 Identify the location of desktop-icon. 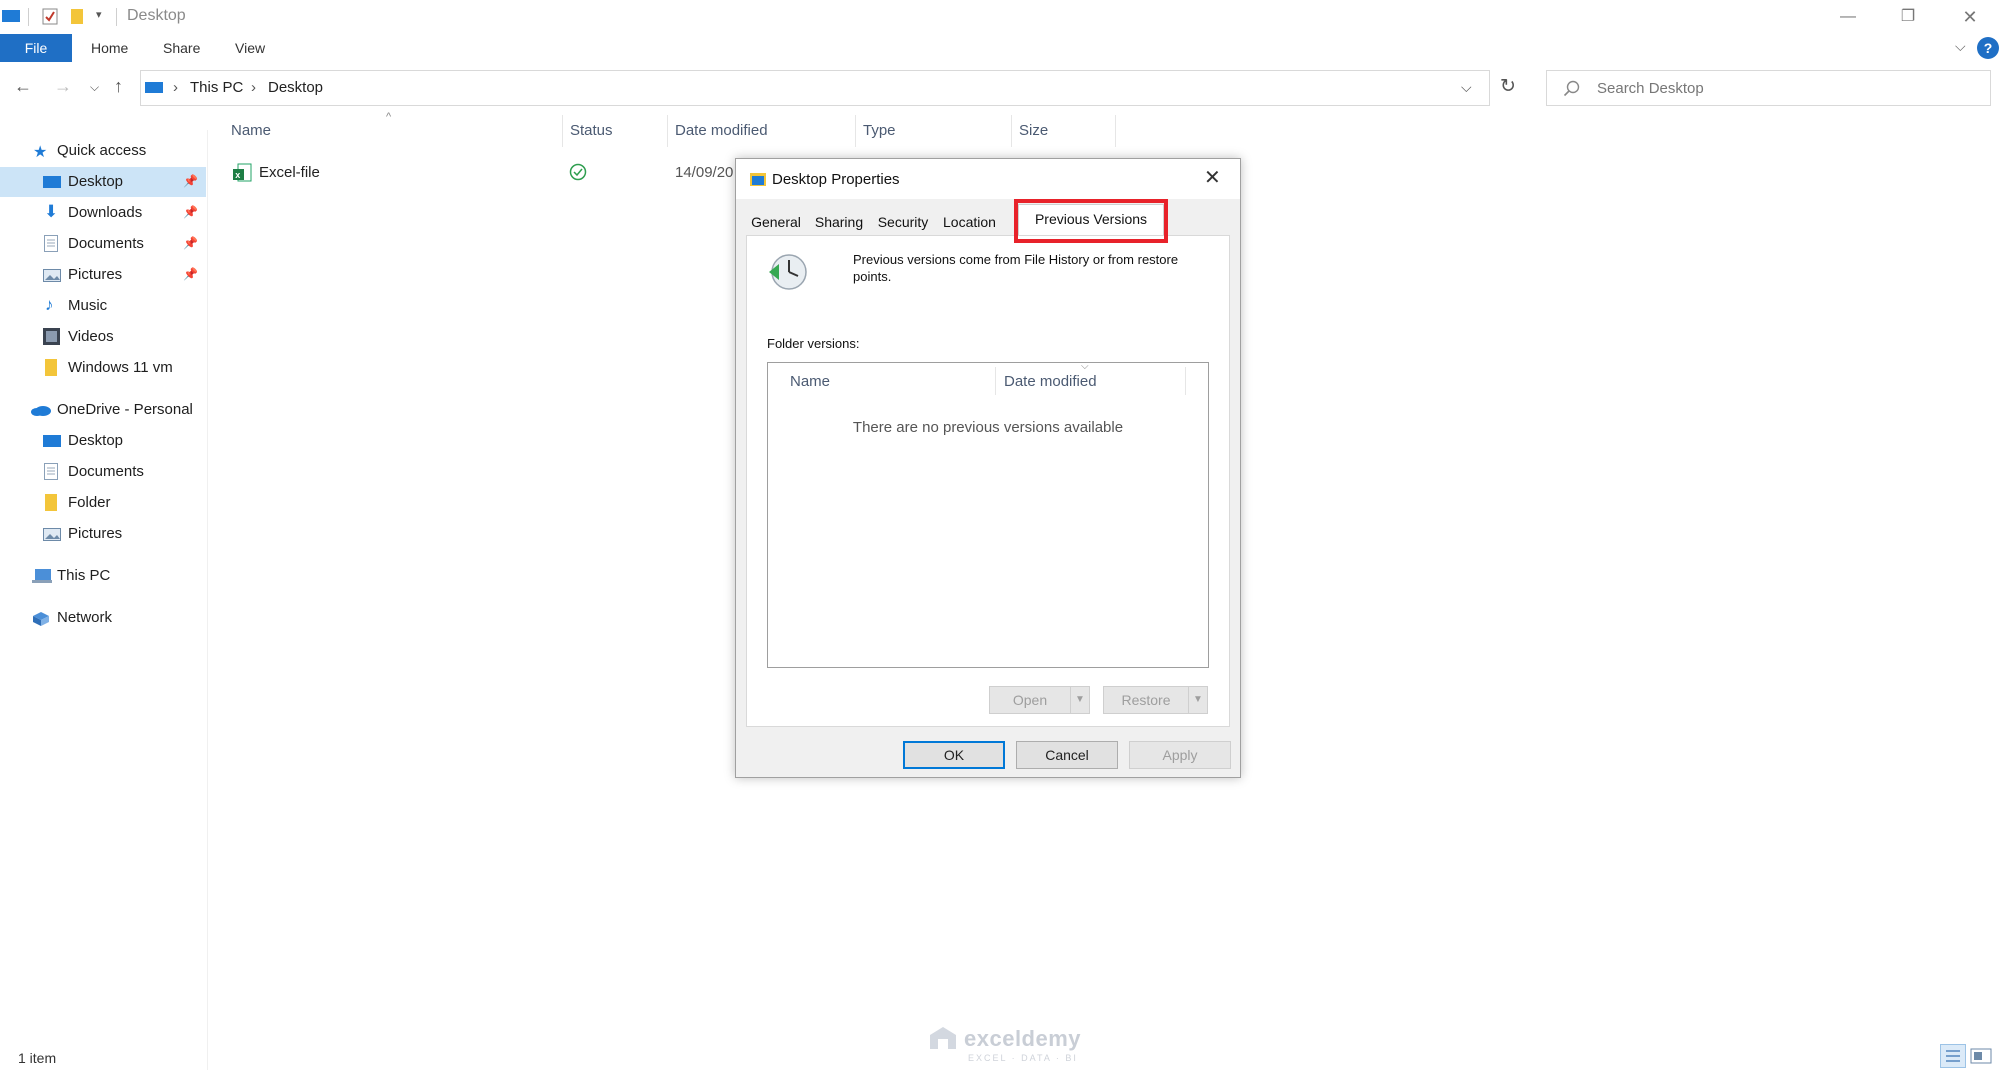
(52, 441).